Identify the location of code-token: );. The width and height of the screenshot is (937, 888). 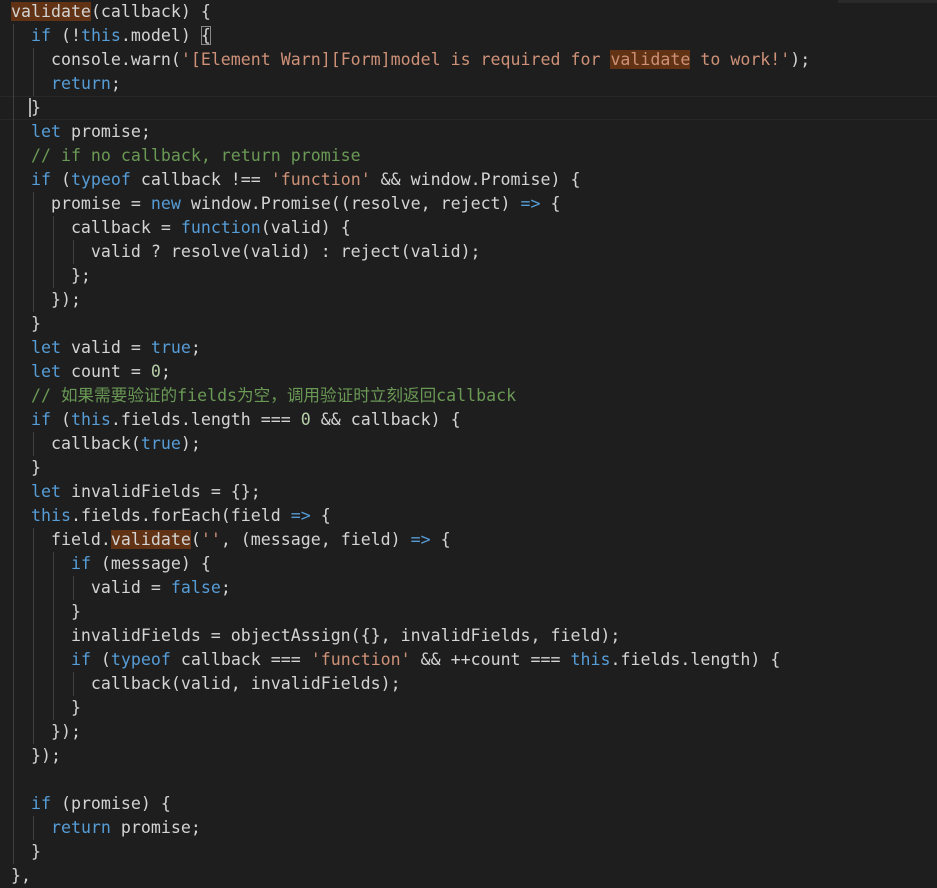
(190, 443).